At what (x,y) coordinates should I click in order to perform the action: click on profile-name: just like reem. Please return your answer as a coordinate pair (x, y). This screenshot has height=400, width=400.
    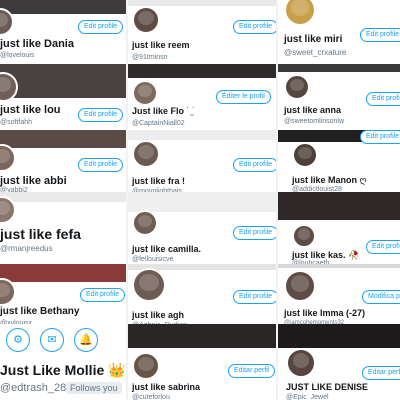
    Looking at the image, I should click on (161, 45).